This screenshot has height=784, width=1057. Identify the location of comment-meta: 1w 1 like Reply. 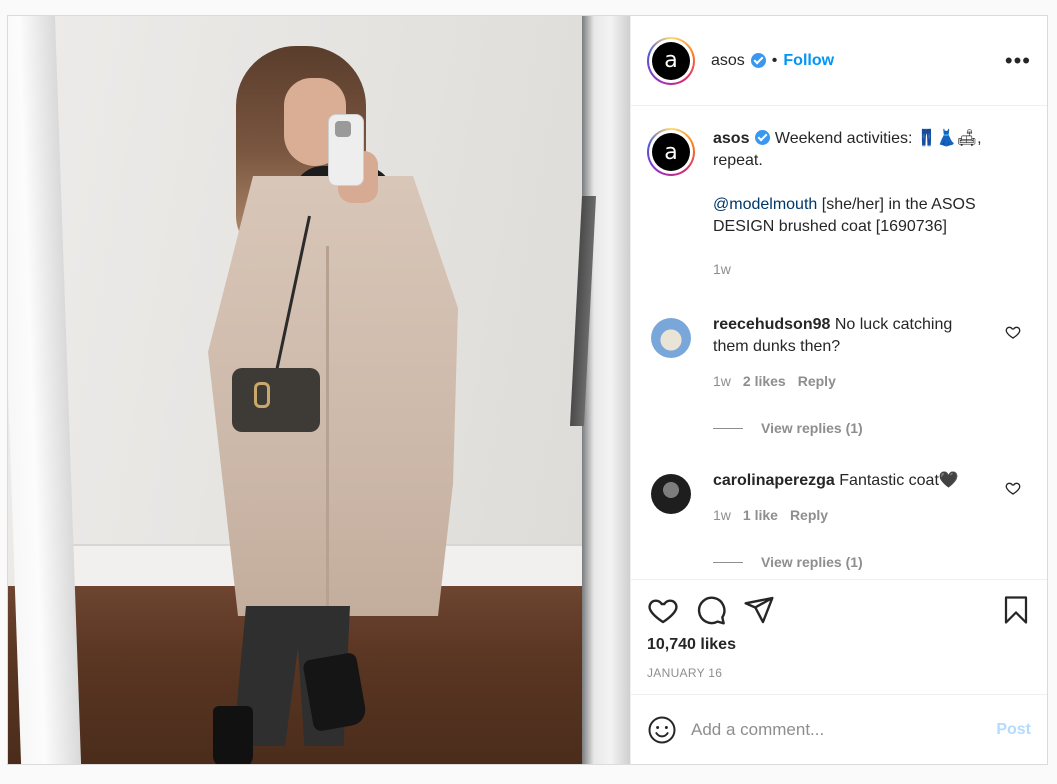
(848, 515).